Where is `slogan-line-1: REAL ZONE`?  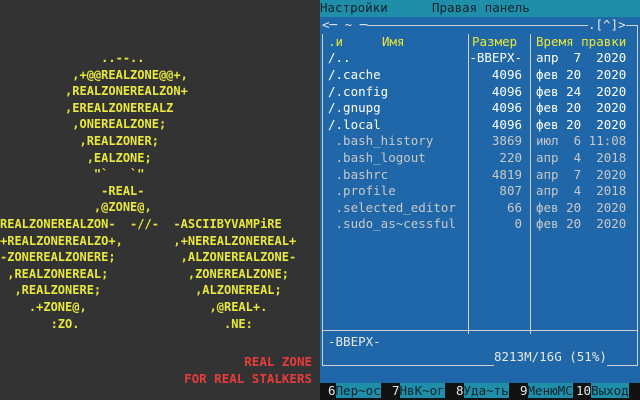 slogan-line-1: REAL ZONE is located at coordinates (278, 361).